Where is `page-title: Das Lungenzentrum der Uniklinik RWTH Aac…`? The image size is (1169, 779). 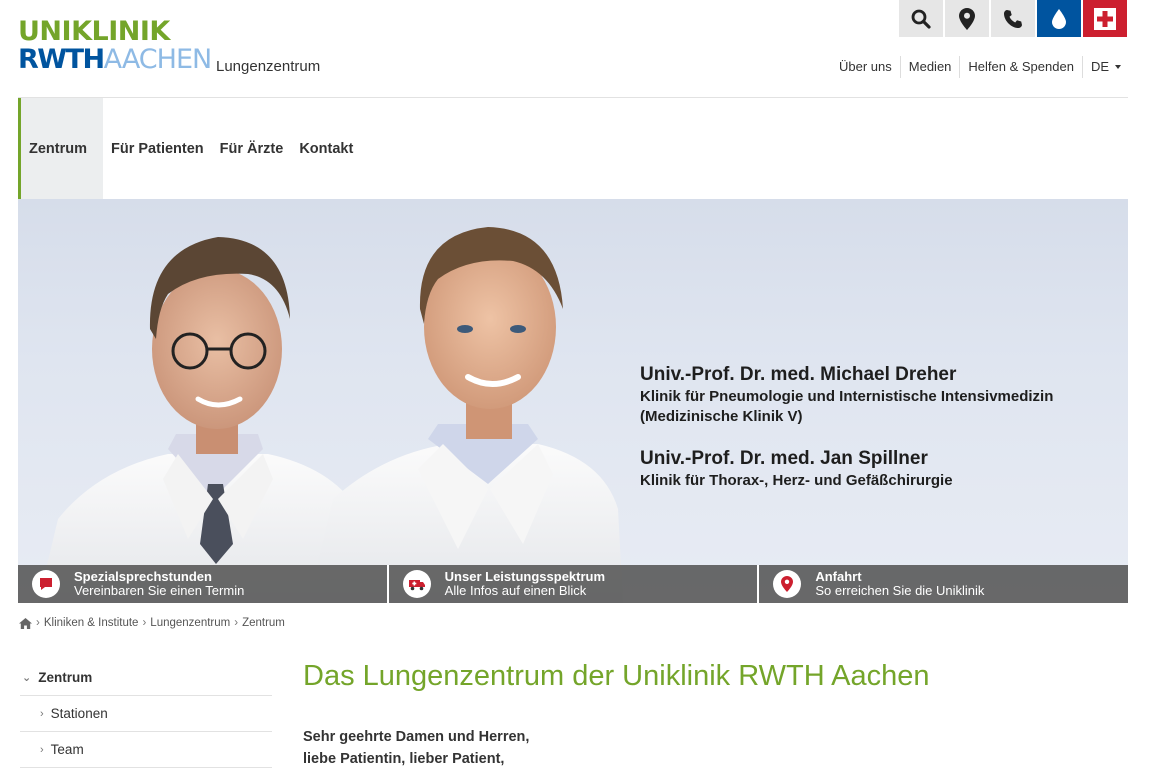 page-title: Das Lungenzentrum der Uniklinik RWTH Aac… is located at coordinates (616, 676).